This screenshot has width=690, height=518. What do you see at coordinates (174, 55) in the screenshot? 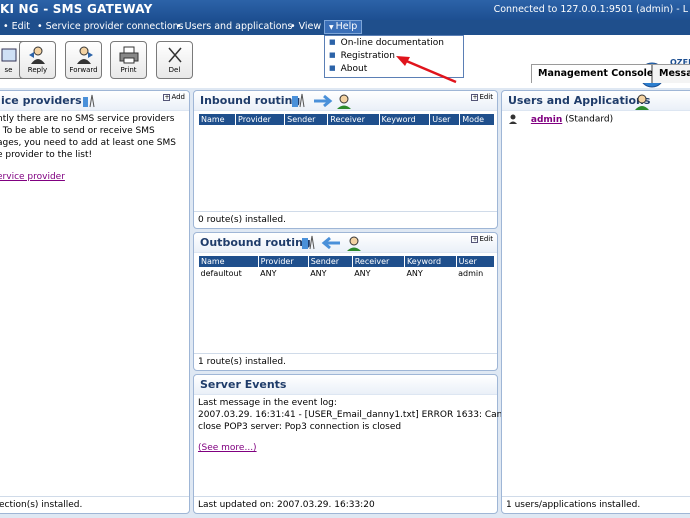
I see `delete-icon` at bounding box center [174, 55].